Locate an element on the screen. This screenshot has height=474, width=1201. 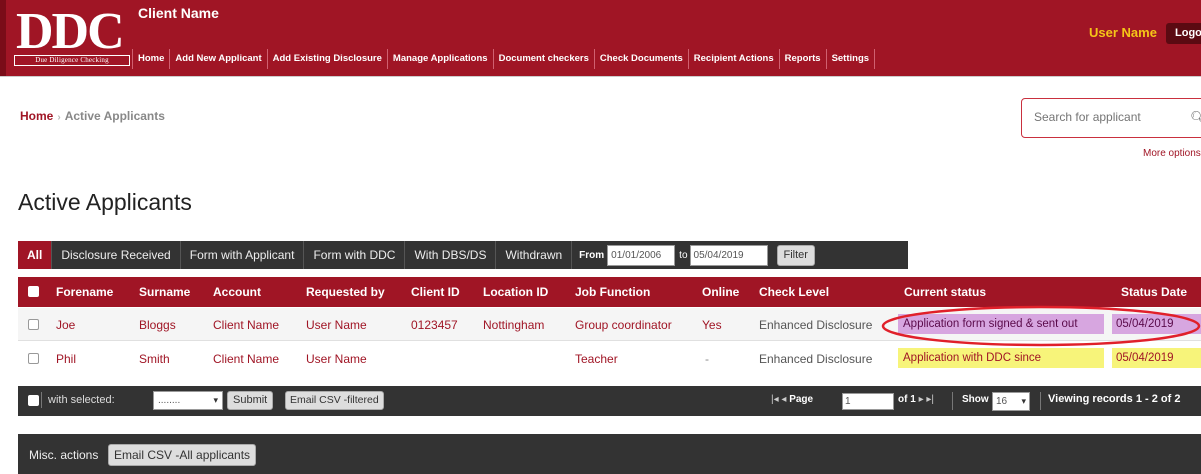
col-online: Online is located at coordinates (720, 292).